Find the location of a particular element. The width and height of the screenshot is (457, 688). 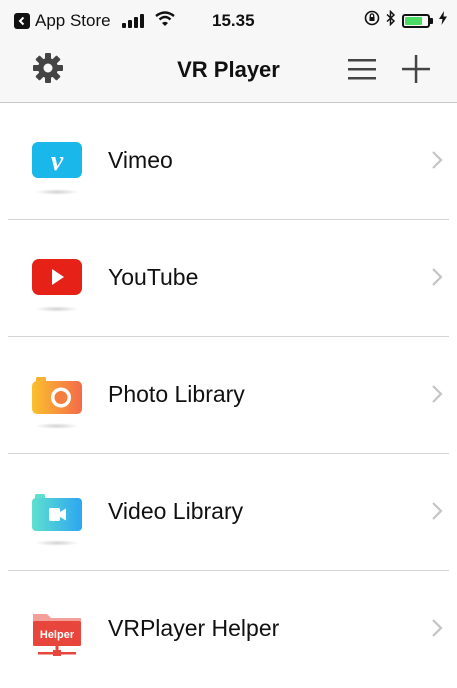

back-to-app-icon is located at coordinates (22, 21).